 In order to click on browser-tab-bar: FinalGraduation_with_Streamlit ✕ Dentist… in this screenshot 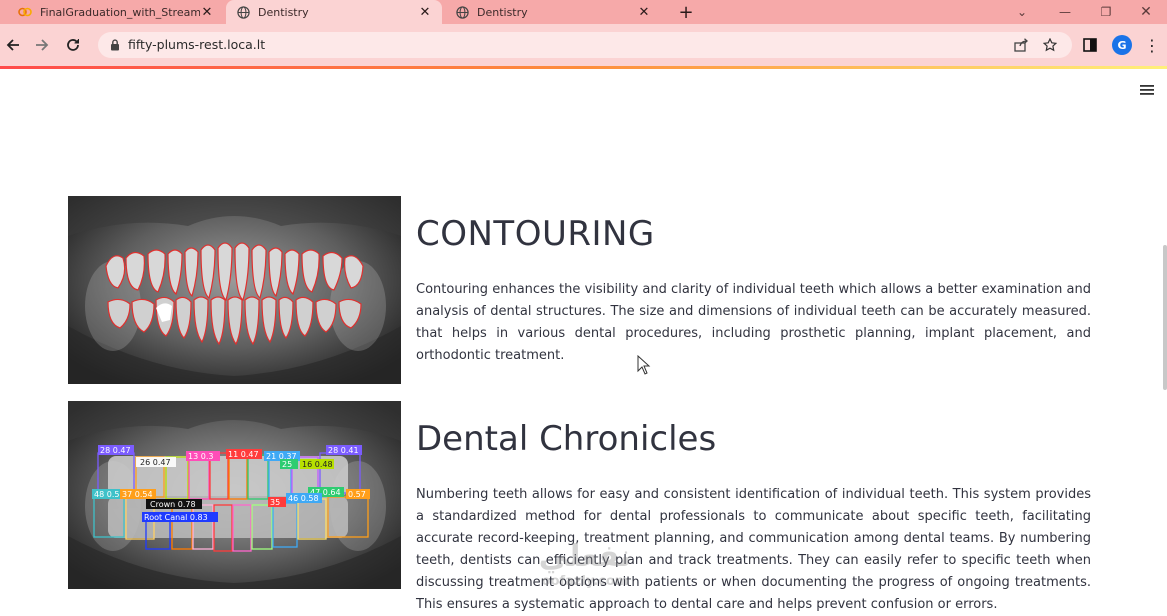, I will do `click(583, 12)`.